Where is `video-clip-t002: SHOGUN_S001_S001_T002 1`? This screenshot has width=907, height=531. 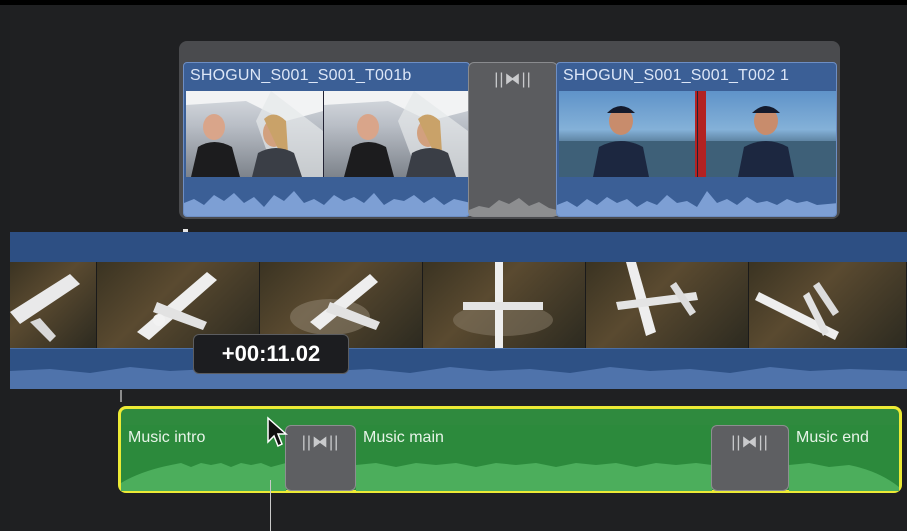 video-clip-t002: SHOGUN_S001_S001_T002 1 is located at coordinates (696, 139).